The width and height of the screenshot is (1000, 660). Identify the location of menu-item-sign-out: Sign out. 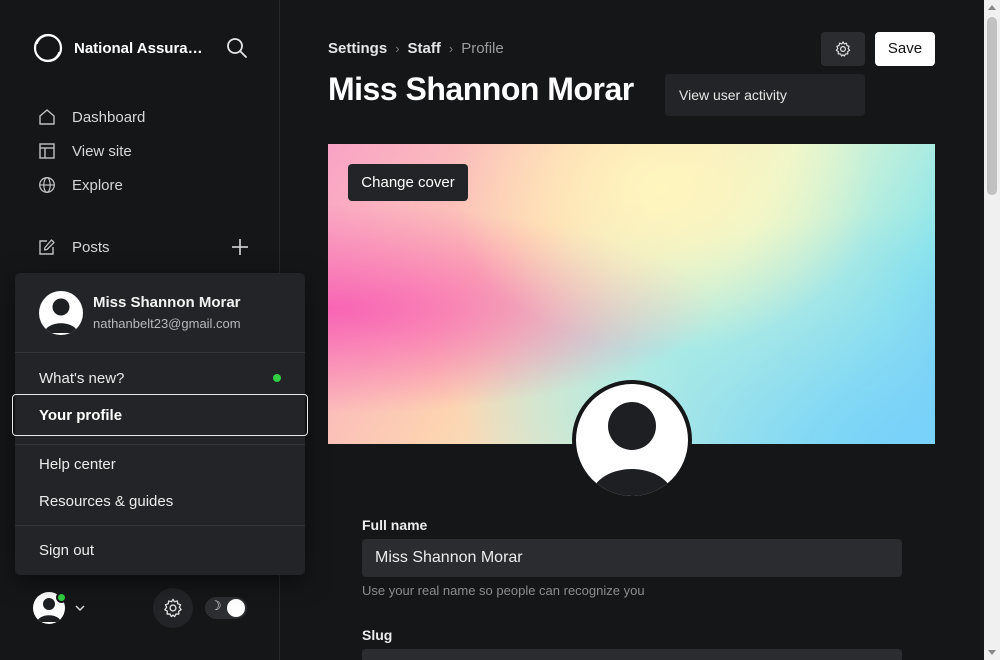
(66, 550).